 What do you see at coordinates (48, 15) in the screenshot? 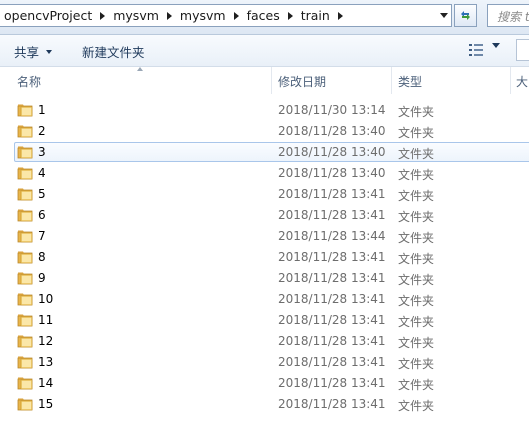
I see `breadcrumb-opencvproject: opencvProject` at bounding box center [48, 15].